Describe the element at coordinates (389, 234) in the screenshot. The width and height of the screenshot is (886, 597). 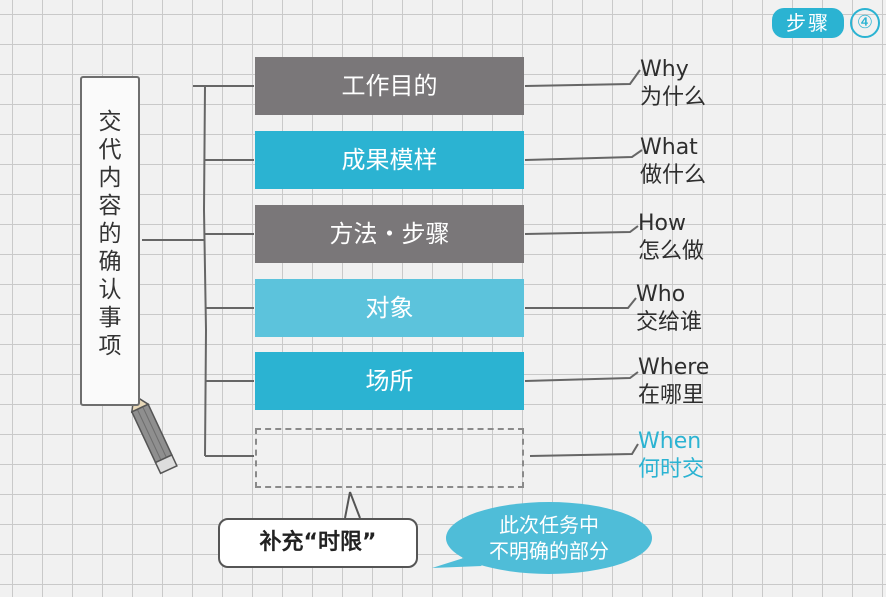
I see `box-method: 方法・步骤` at that location.